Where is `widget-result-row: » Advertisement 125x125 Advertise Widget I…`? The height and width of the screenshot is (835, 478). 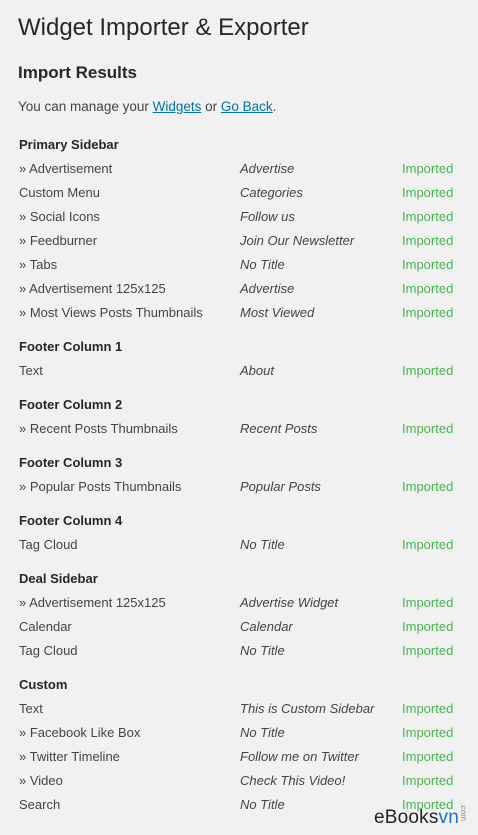
widget-result-row: » Advertisement 125x125 Advertise Widget I… is located at coordinates (243, 603).